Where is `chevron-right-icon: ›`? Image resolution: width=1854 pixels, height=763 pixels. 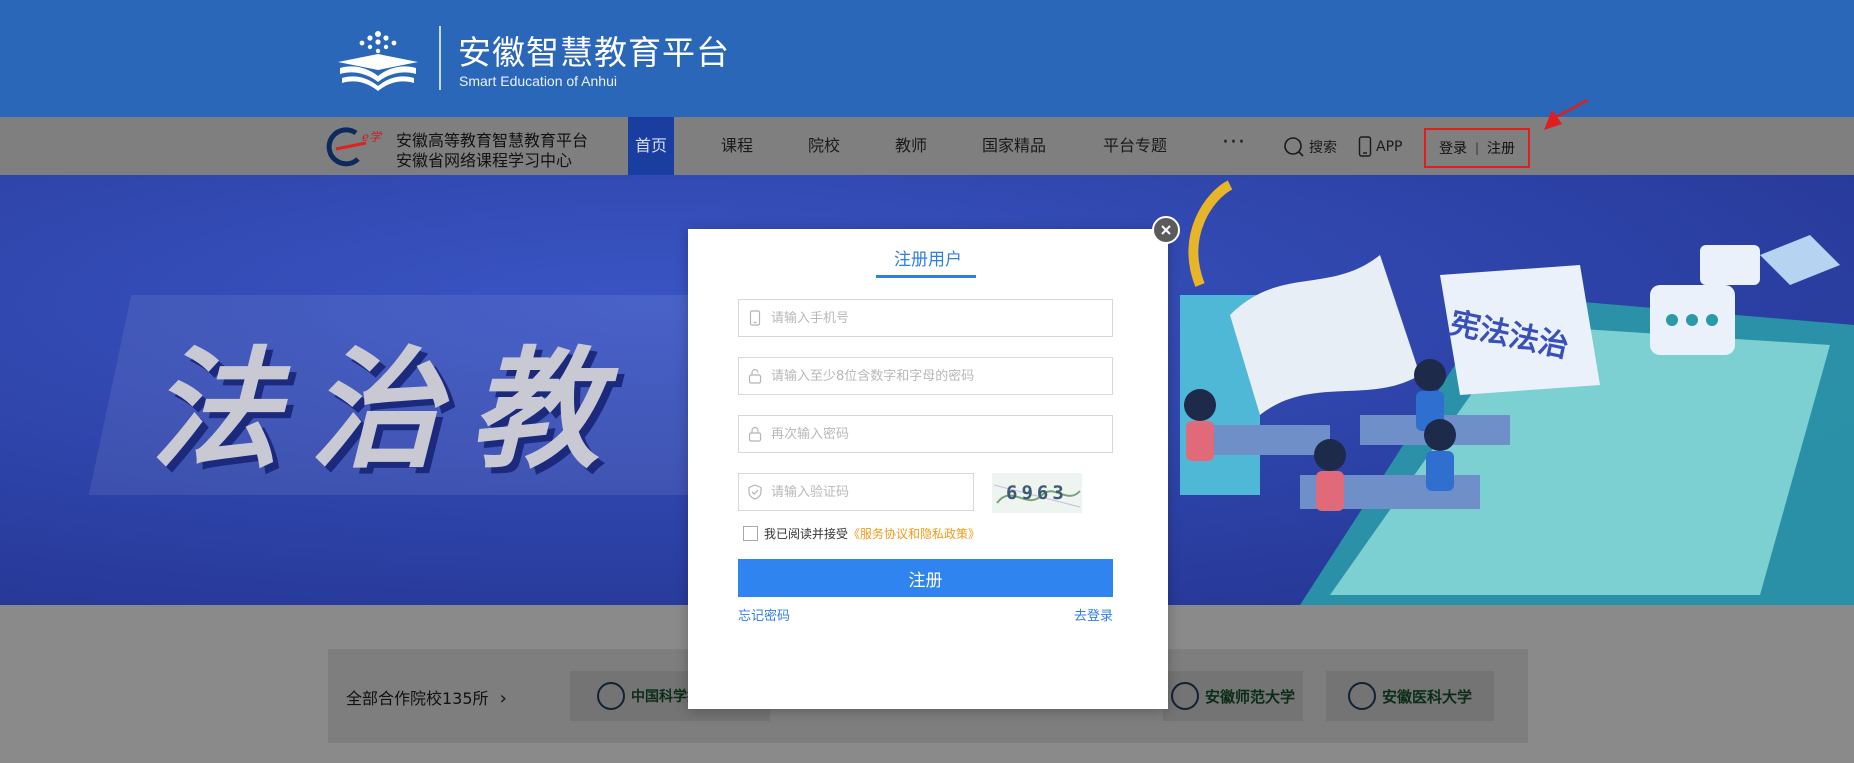 chevron-right-icon: › is located at coordinates (503, 698).